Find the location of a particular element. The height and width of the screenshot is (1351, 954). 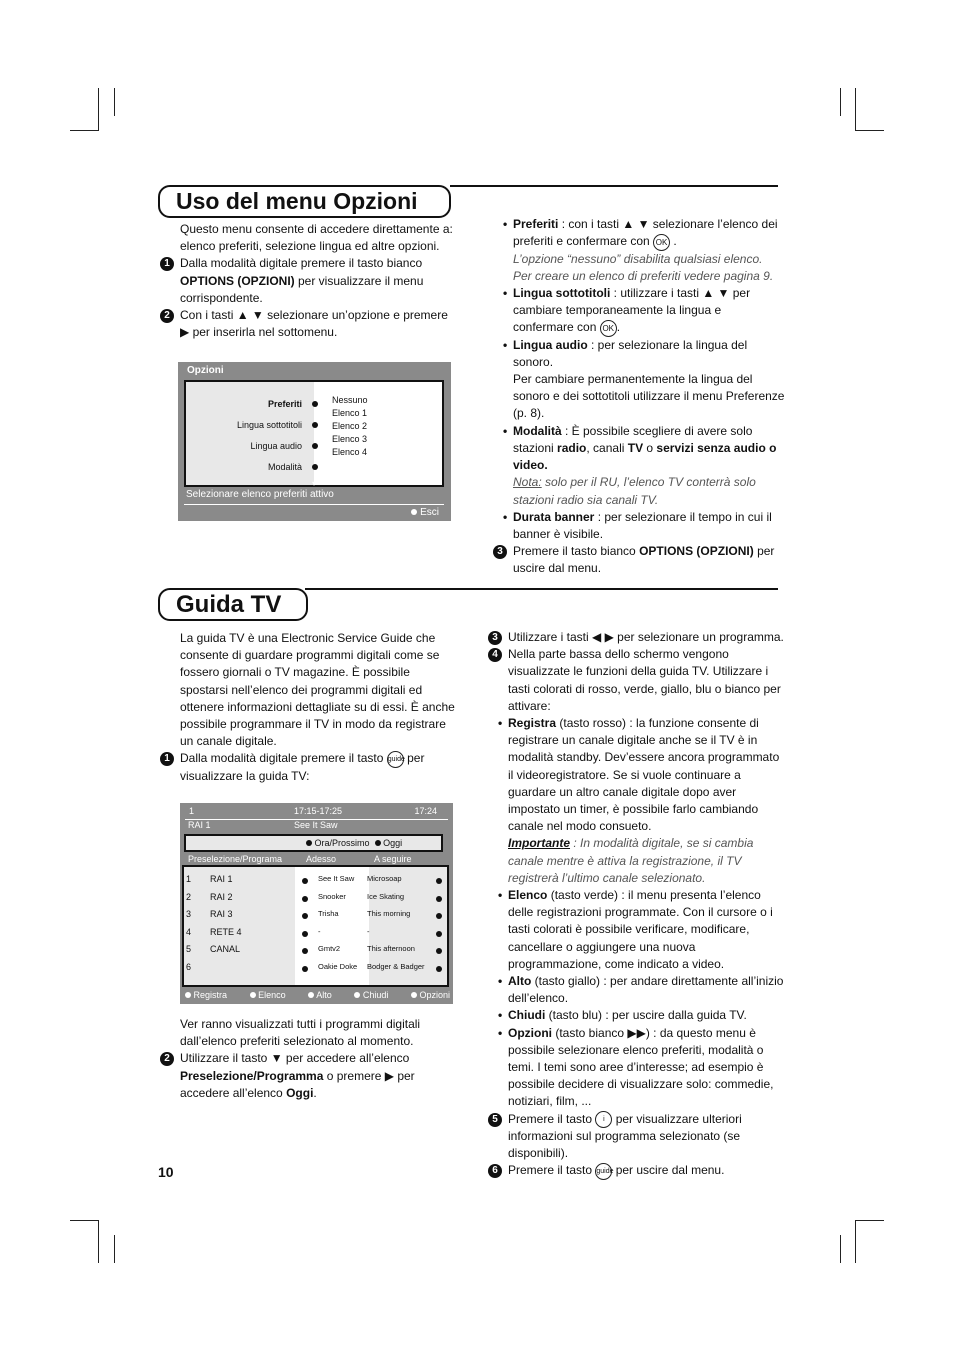

option-item: Elenco 1 is located at coordinates (387, 413).